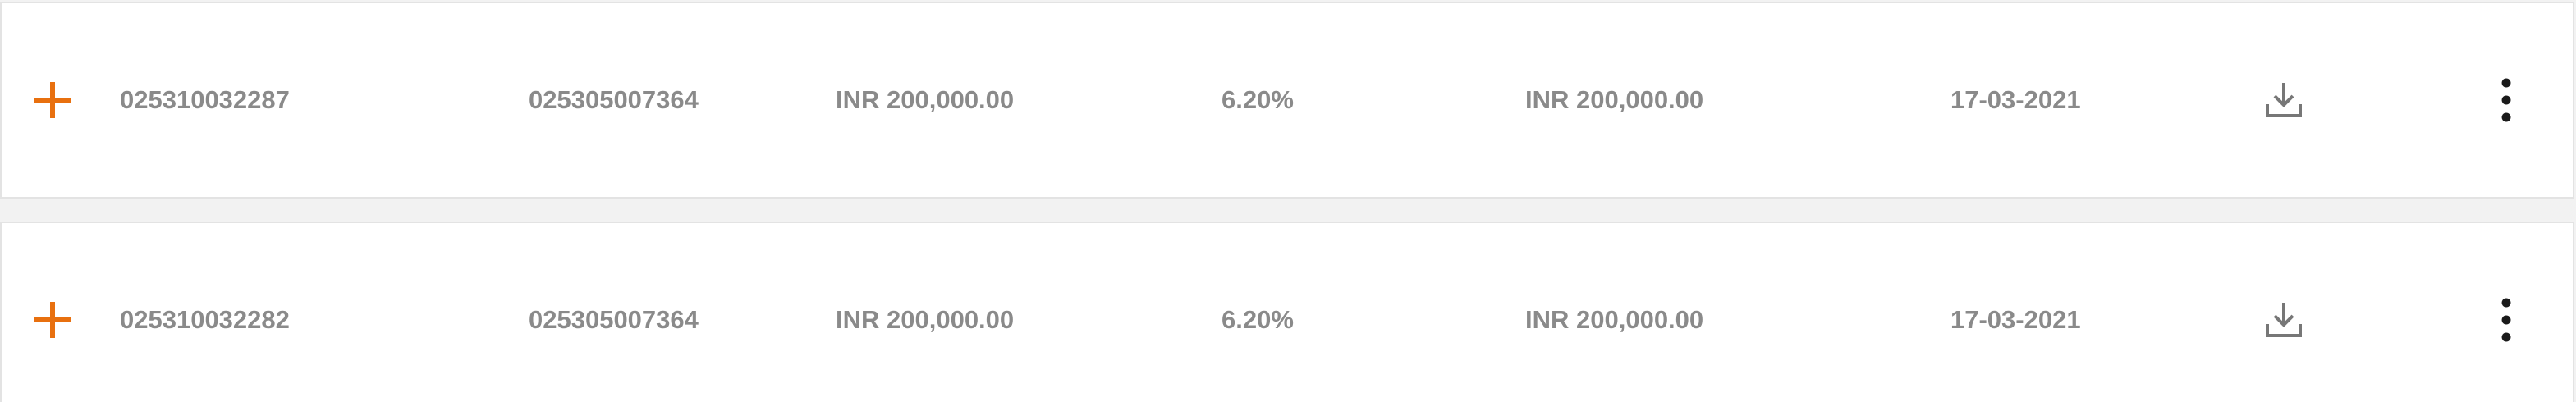 This screenshot has width=2576, height=402. I want to click on account-number: 025310032282, so click(205, 319).